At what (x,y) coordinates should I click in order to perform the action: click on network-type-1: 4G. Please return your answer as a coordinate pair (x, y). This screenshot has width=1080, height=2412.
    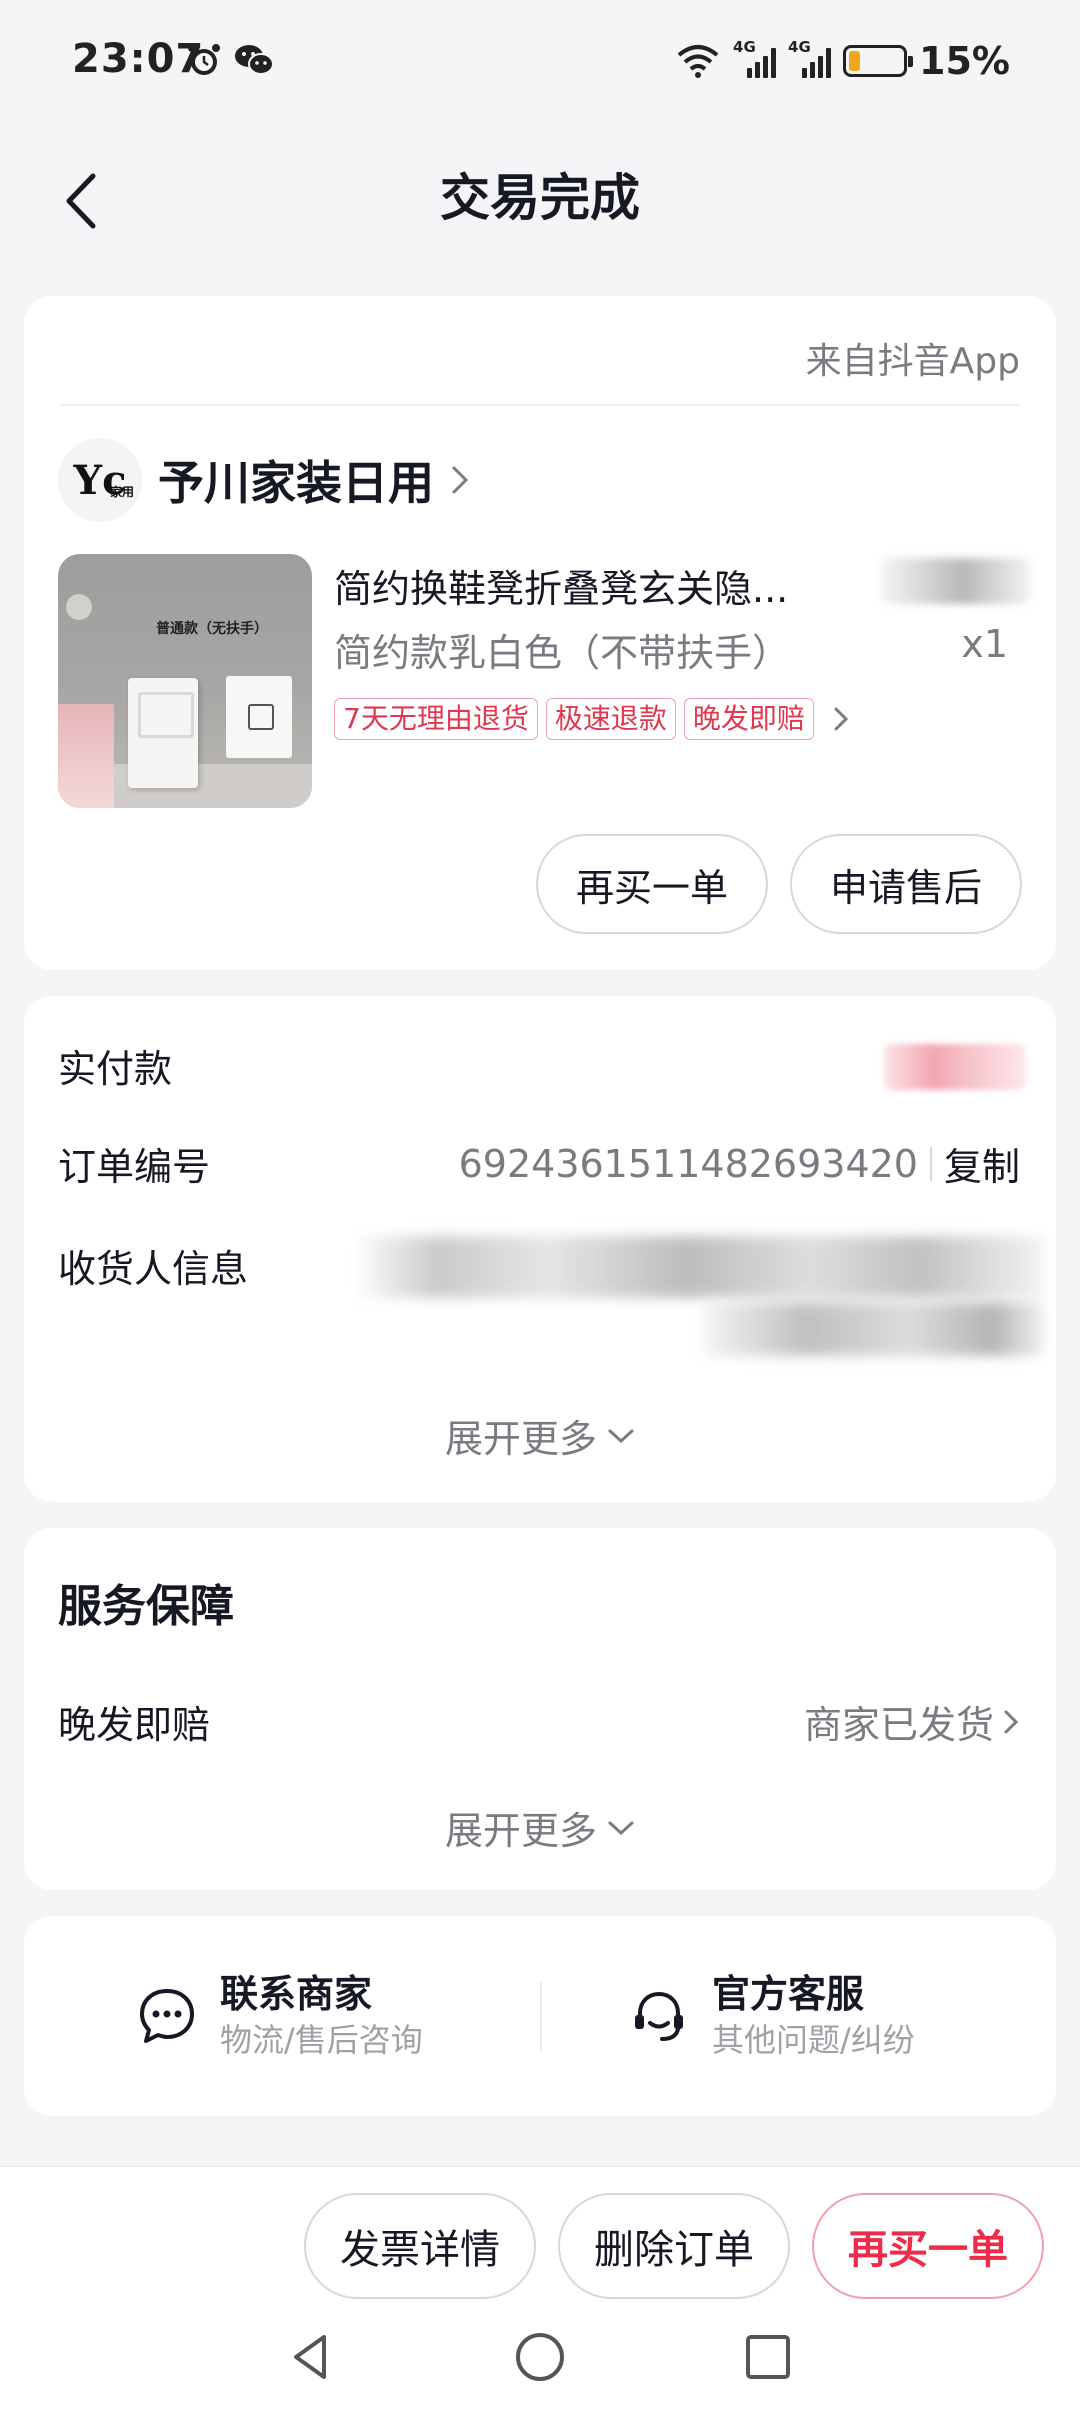
    Looking at the image, I should click on (744, 47).